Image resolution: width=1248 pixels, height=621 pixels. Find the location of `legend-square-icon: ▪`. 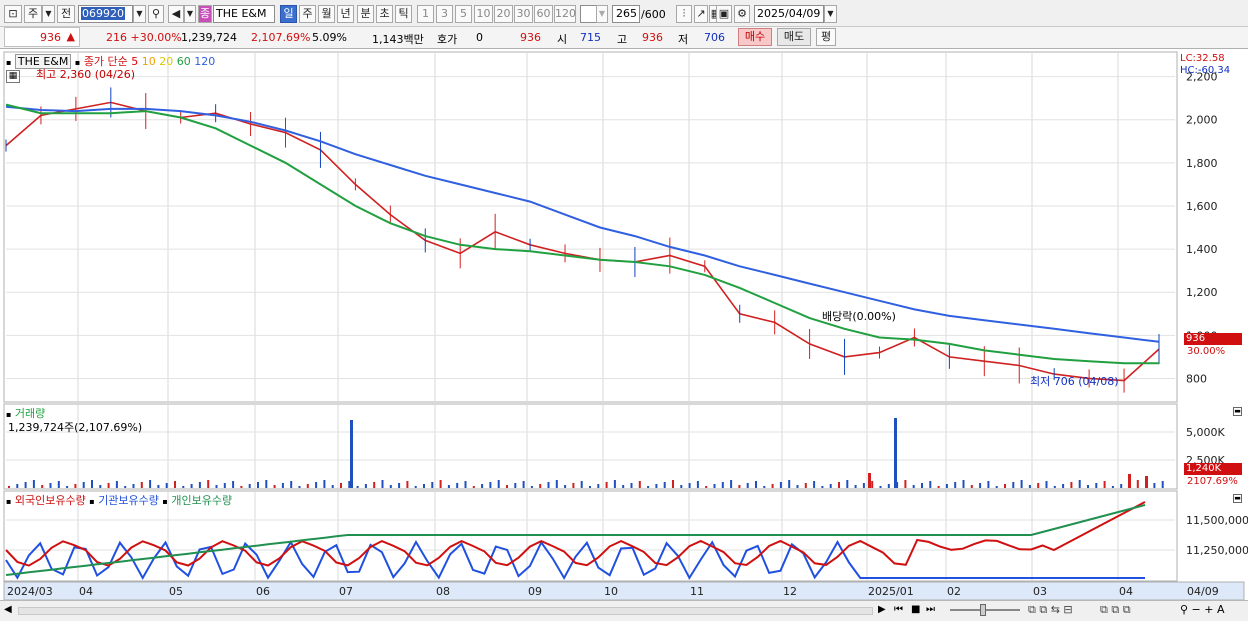

legend-square-icon: ▪ is located at coordinates (9, 62).